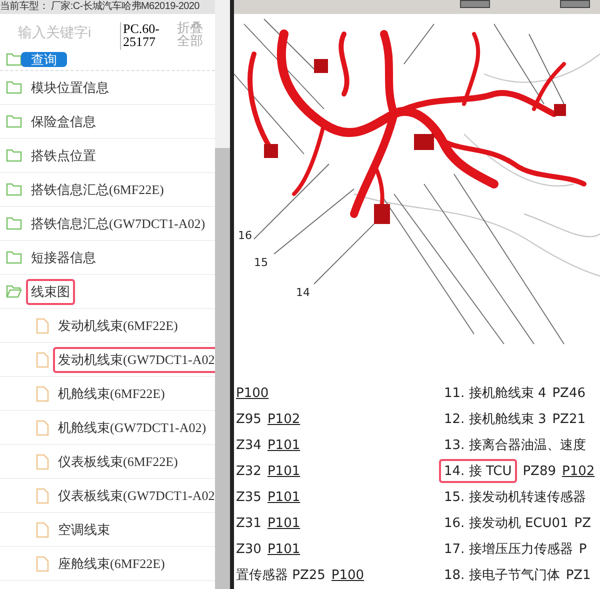 The height and width of the screenshot is (589, 600). What do you see at coordinates (495, 419) in the screenshot?
I see `legend-text: 12. 接机舱线束 3` at bounding box center [495, 419].